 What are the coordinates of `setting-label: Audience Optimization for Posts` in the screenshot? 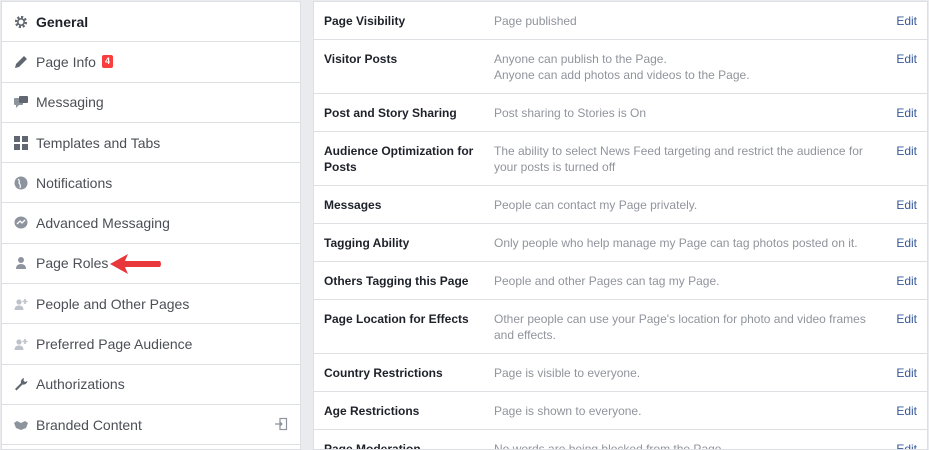 It's located at (399, 159).